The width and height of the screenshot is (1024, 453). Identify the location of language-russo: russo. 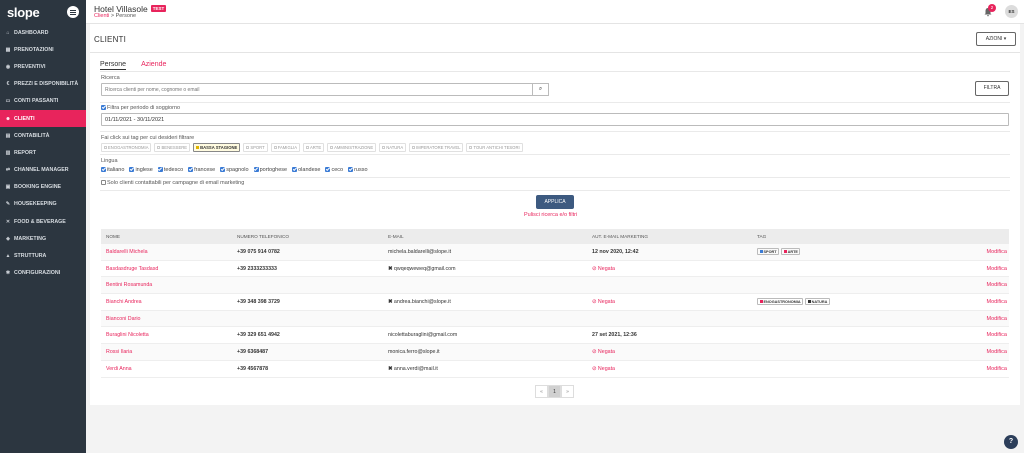
(358, 170).